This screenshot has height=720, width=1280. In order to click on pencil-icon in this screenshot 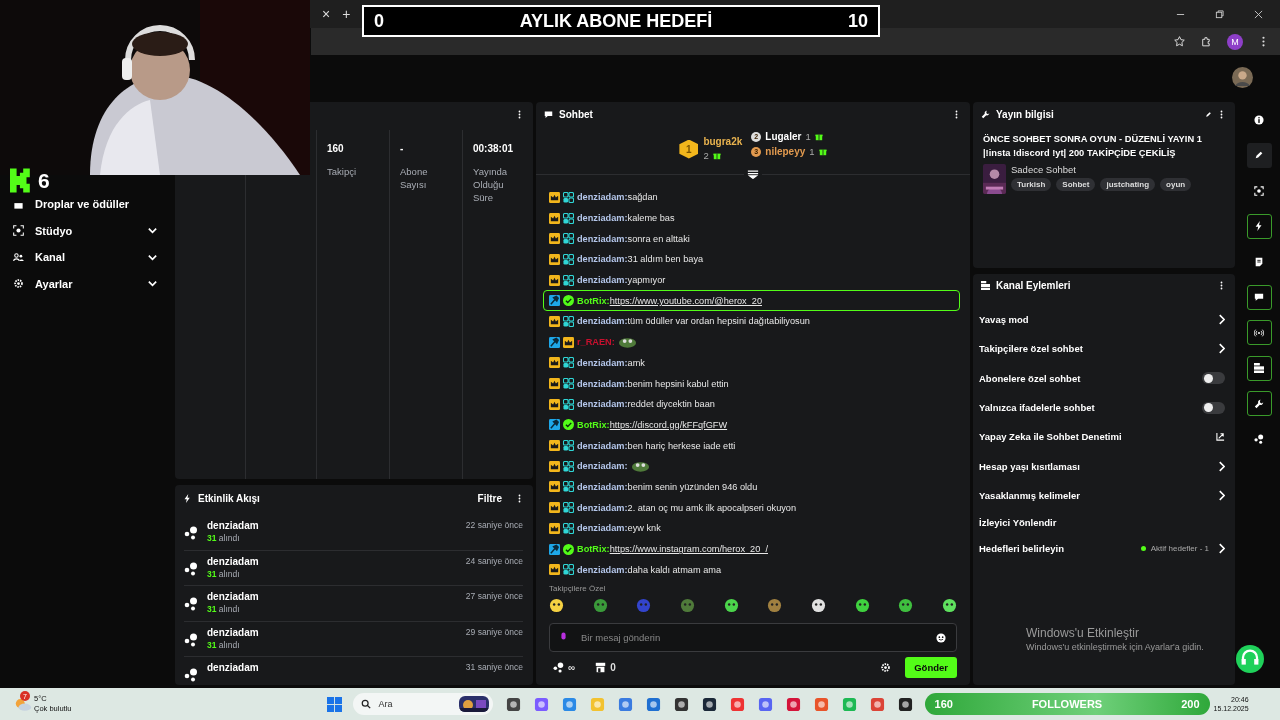, I will do `click(1259, 155)`.